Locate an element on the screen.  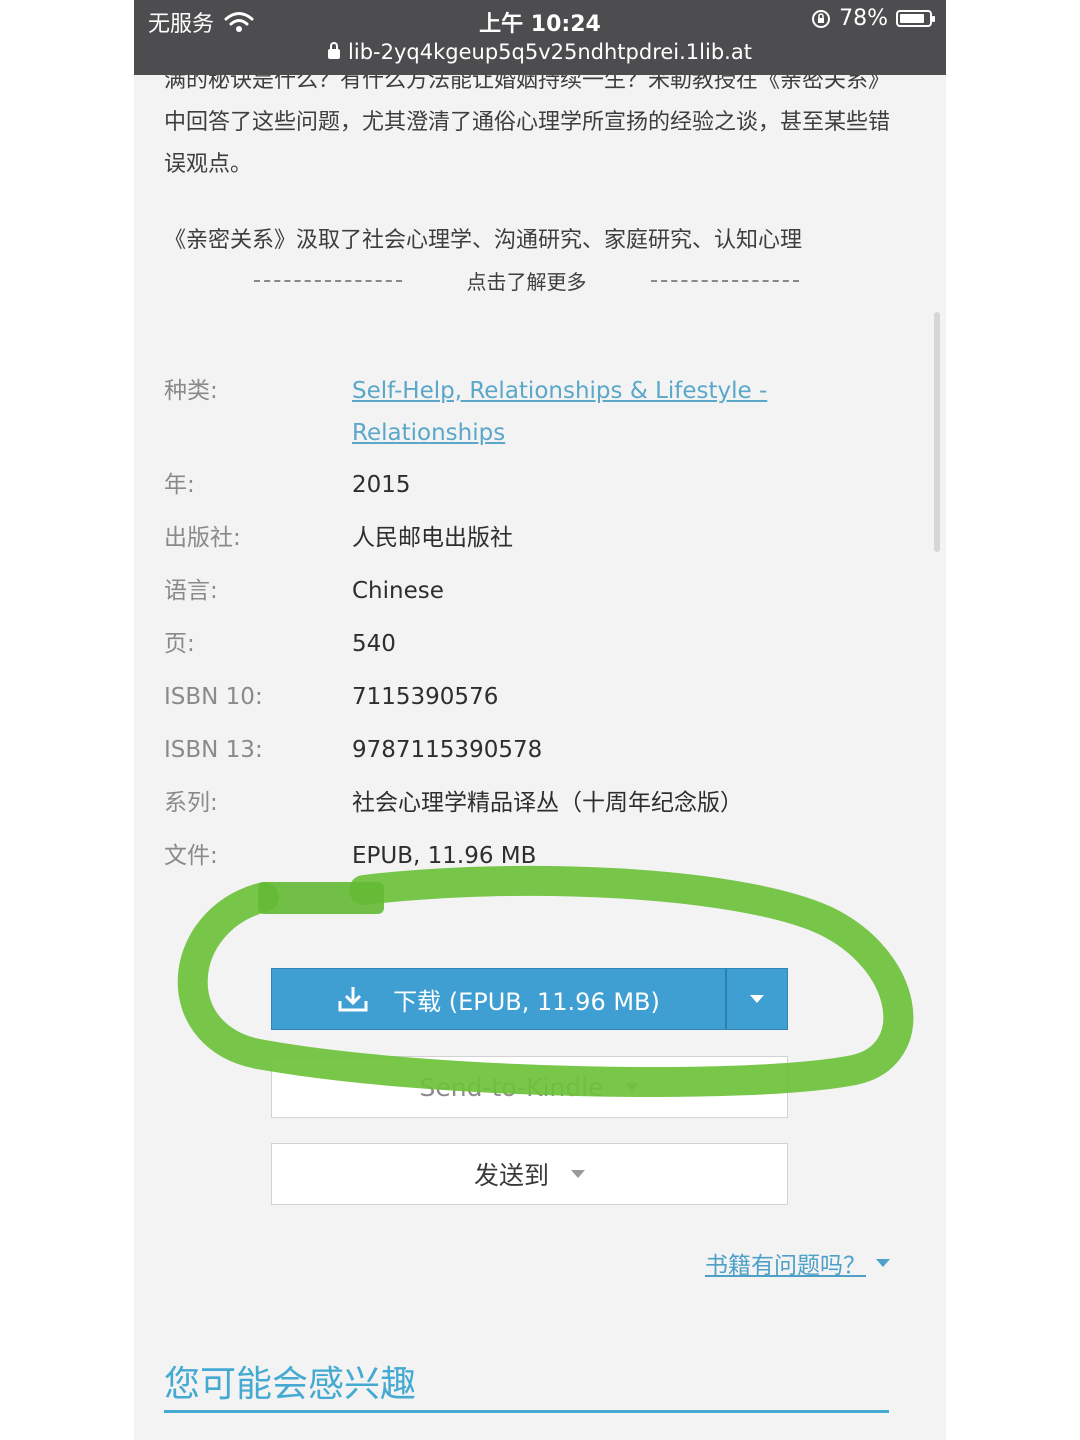
read-more-link: 点击了解更多 is located at coordinates (527, 280).